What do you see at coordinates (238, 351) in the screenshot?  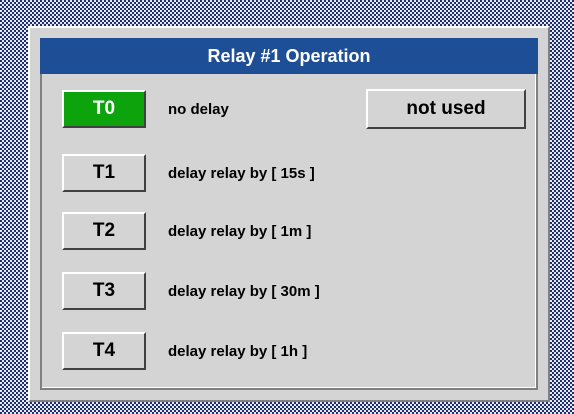 I see `t4-label: delay relay by [ 1h ]` at bounding box center [238, 351].